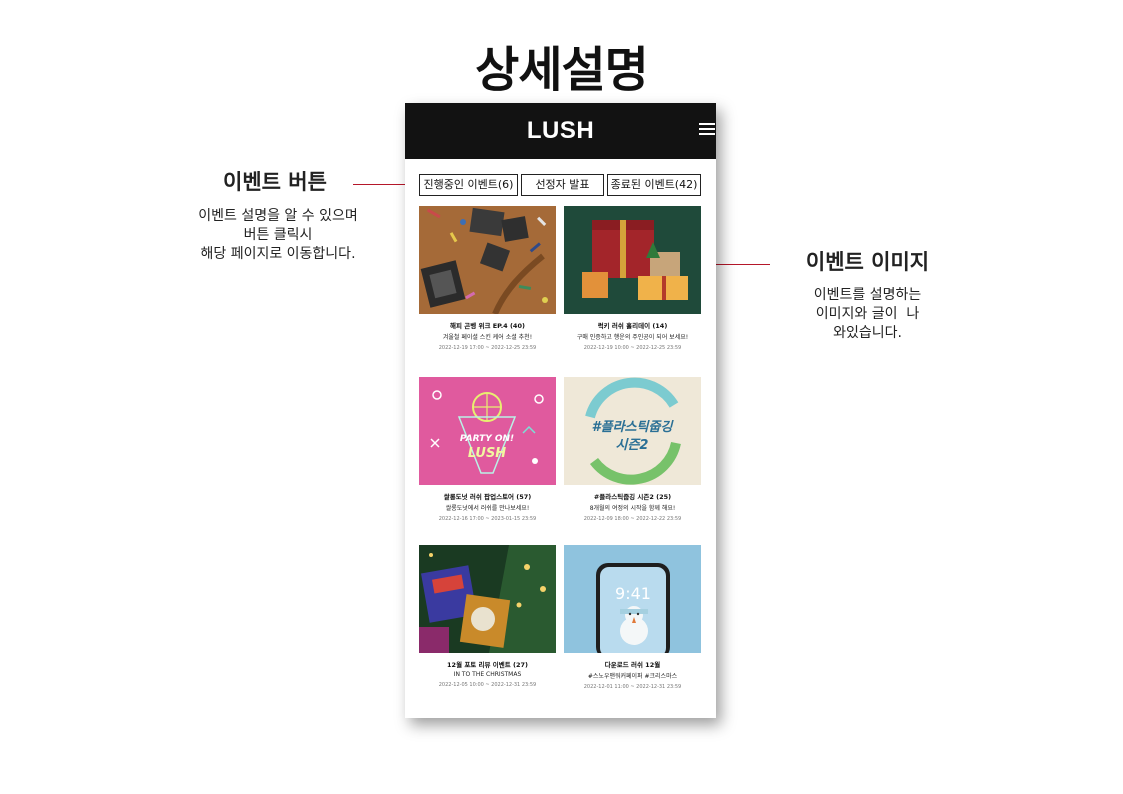 This screenshot has height=794, width=1123. What do you see at coordinates (562, 70) in the screenshot?
I see `page-title: 상세설명` at bounding box center [562, 70].